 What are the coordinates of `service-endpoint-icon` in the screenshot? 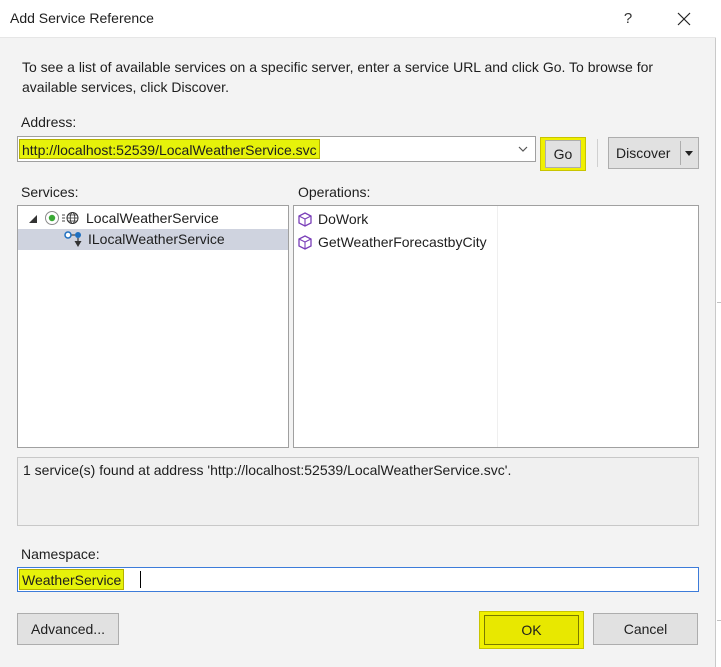 It's located at (52, 218).